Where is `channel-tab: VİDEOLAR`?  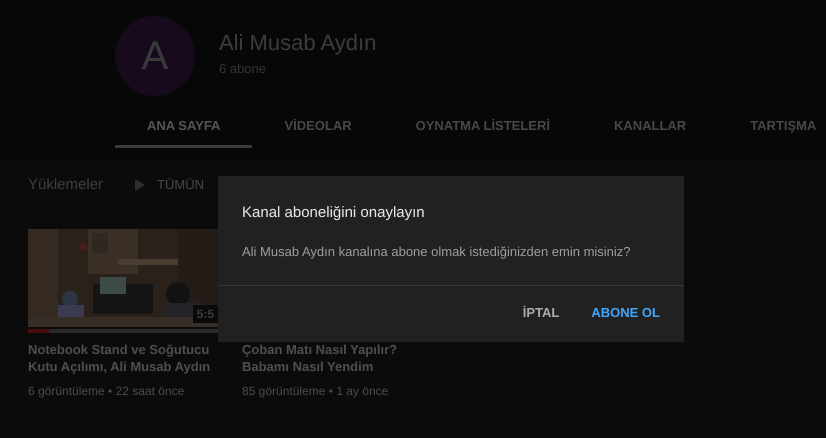 channel-tab: VİDEOLAR is located at coordinates (318, 127).